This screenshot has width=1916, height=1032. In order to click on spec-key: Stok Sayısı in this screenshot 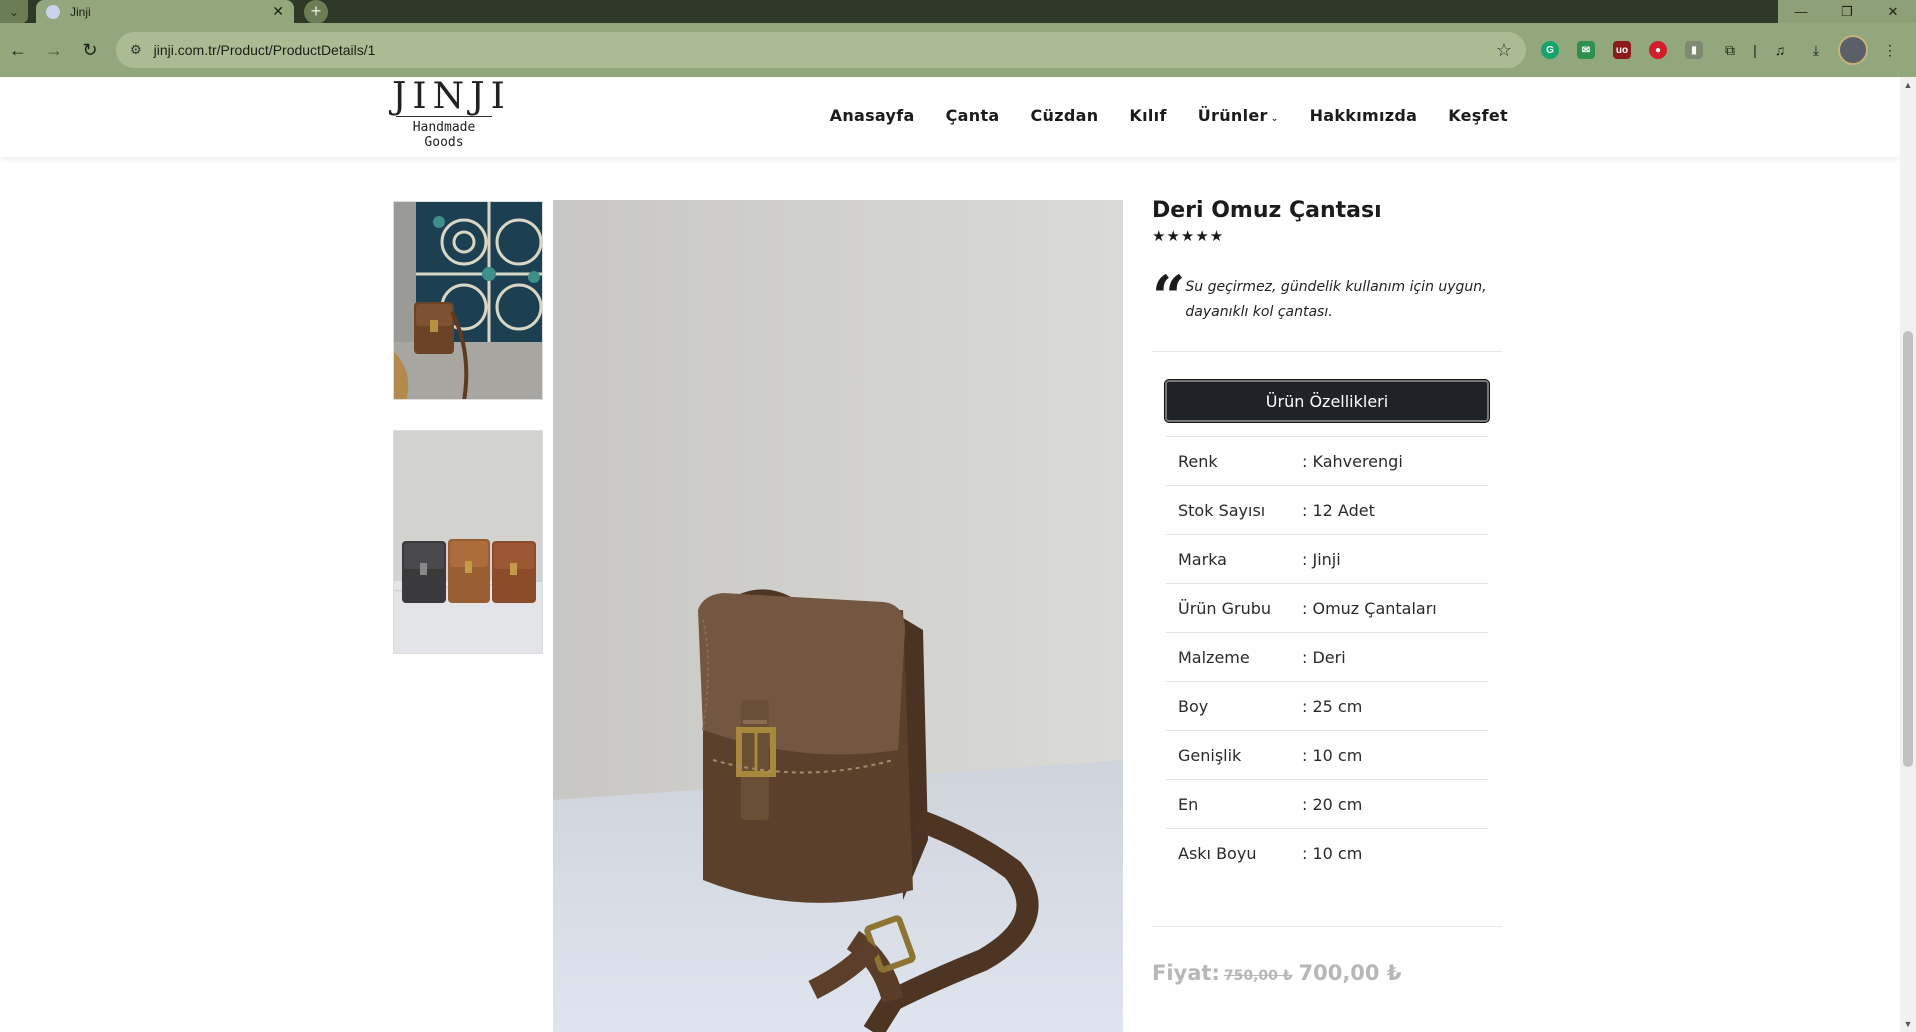, I will do `click(1234, 510)`.